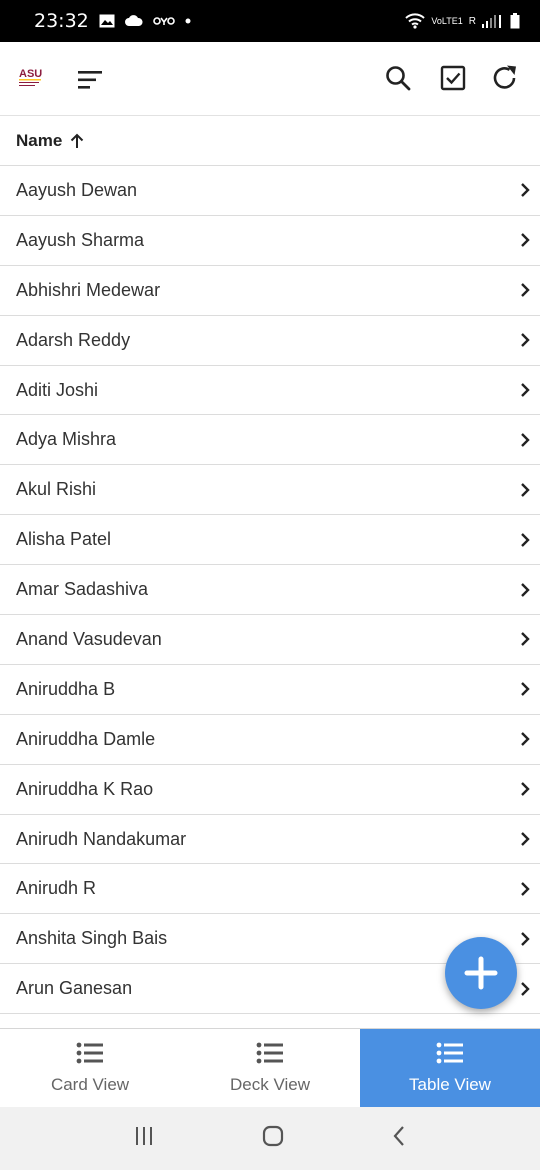  Describe the element at coordinates (270, 490) in the screenshot. I see `table-row: Akul Rishi` at that location.